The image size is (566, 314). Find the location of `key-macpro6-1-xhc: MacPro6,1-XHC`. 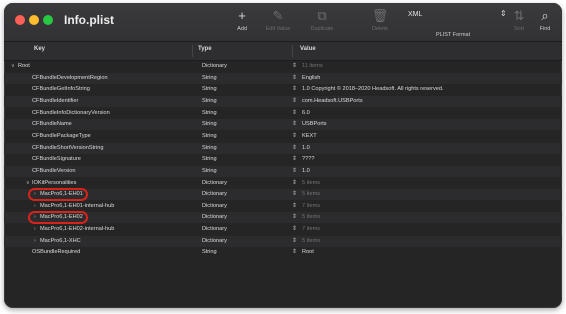

key-macpro6-1-xhc: MacPro6,1-XHC is located at coordinates (60, 241).